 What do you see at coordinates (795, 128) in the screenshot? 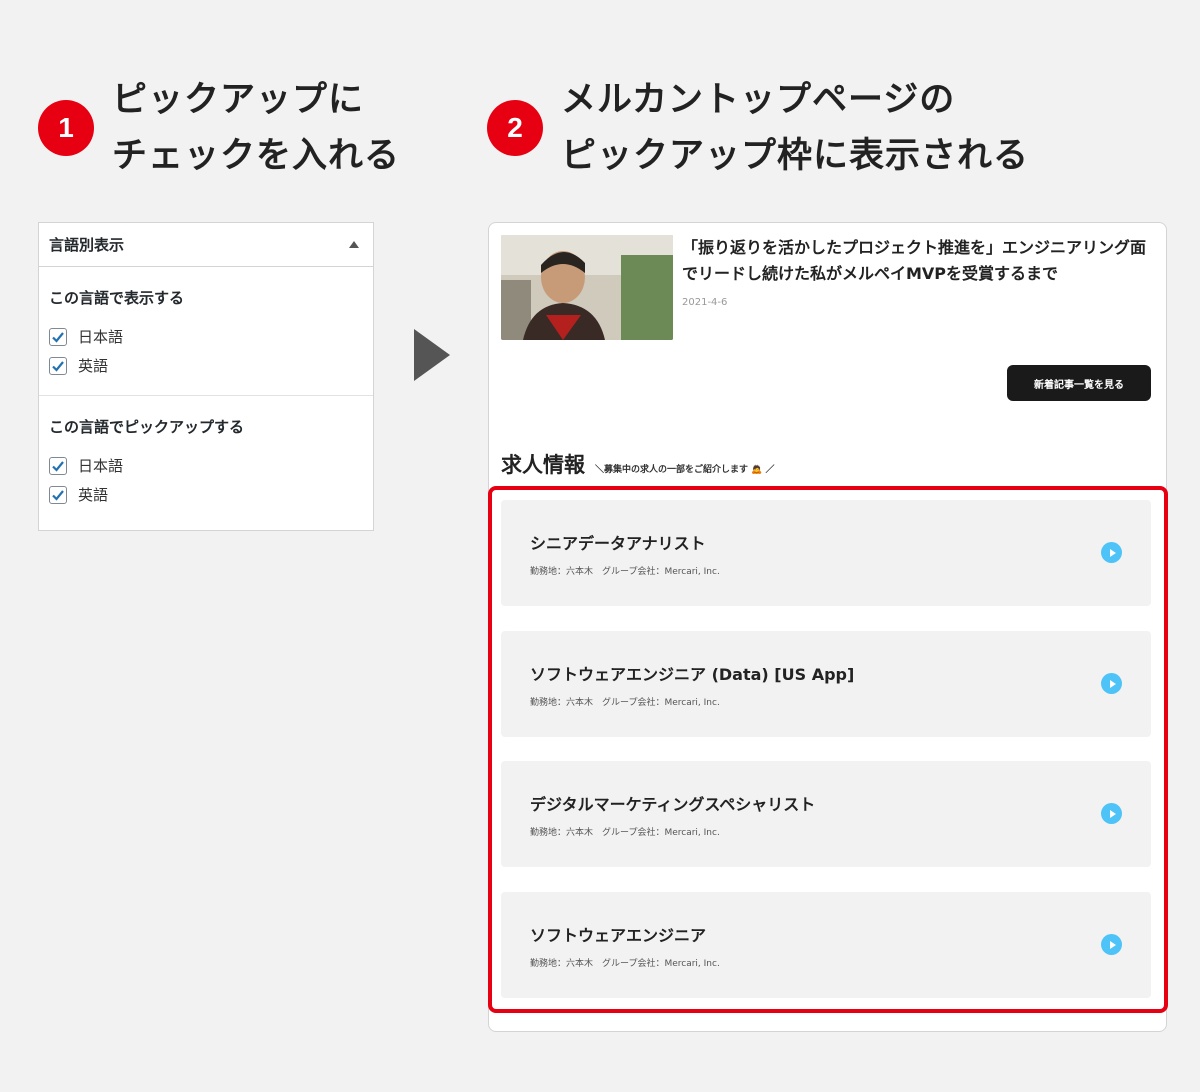
I see `step-2-caption: メルカントップページの ピックアップ枠に表示される` at bounding box center [795, 128].